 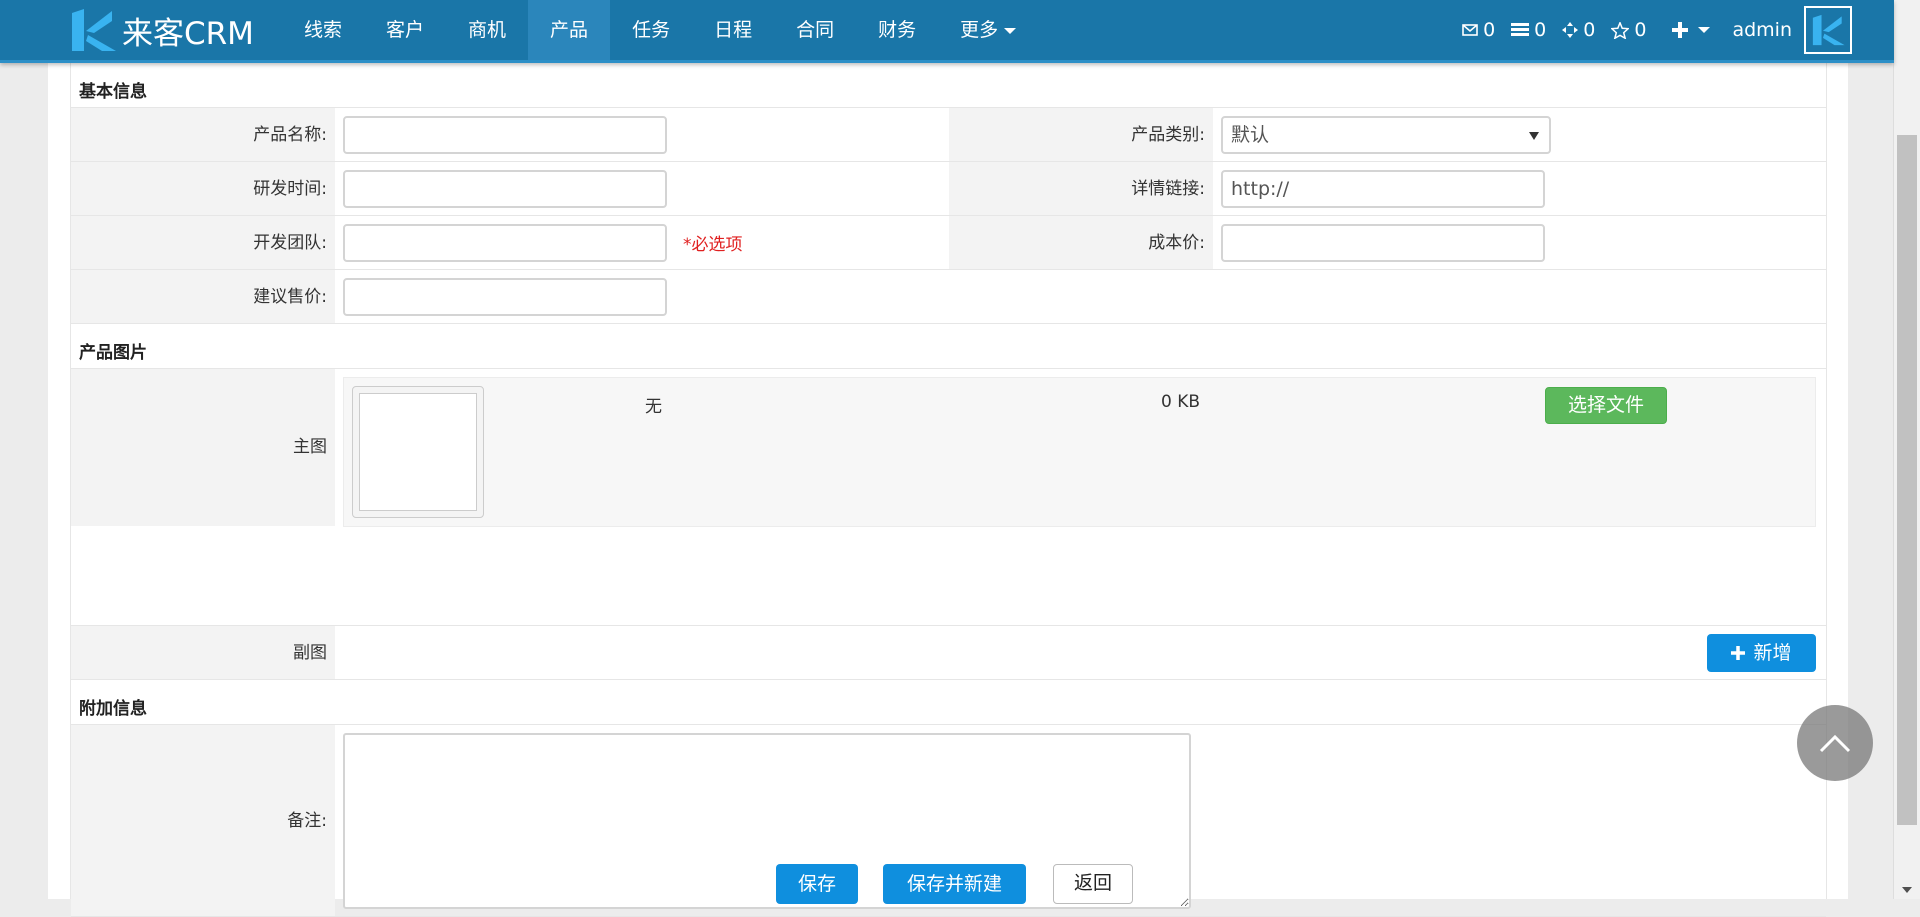 What do you see at coordinates (1640, 30) in the screenshot?
I see `star-count: 0` at bounding box center [1640, 30].